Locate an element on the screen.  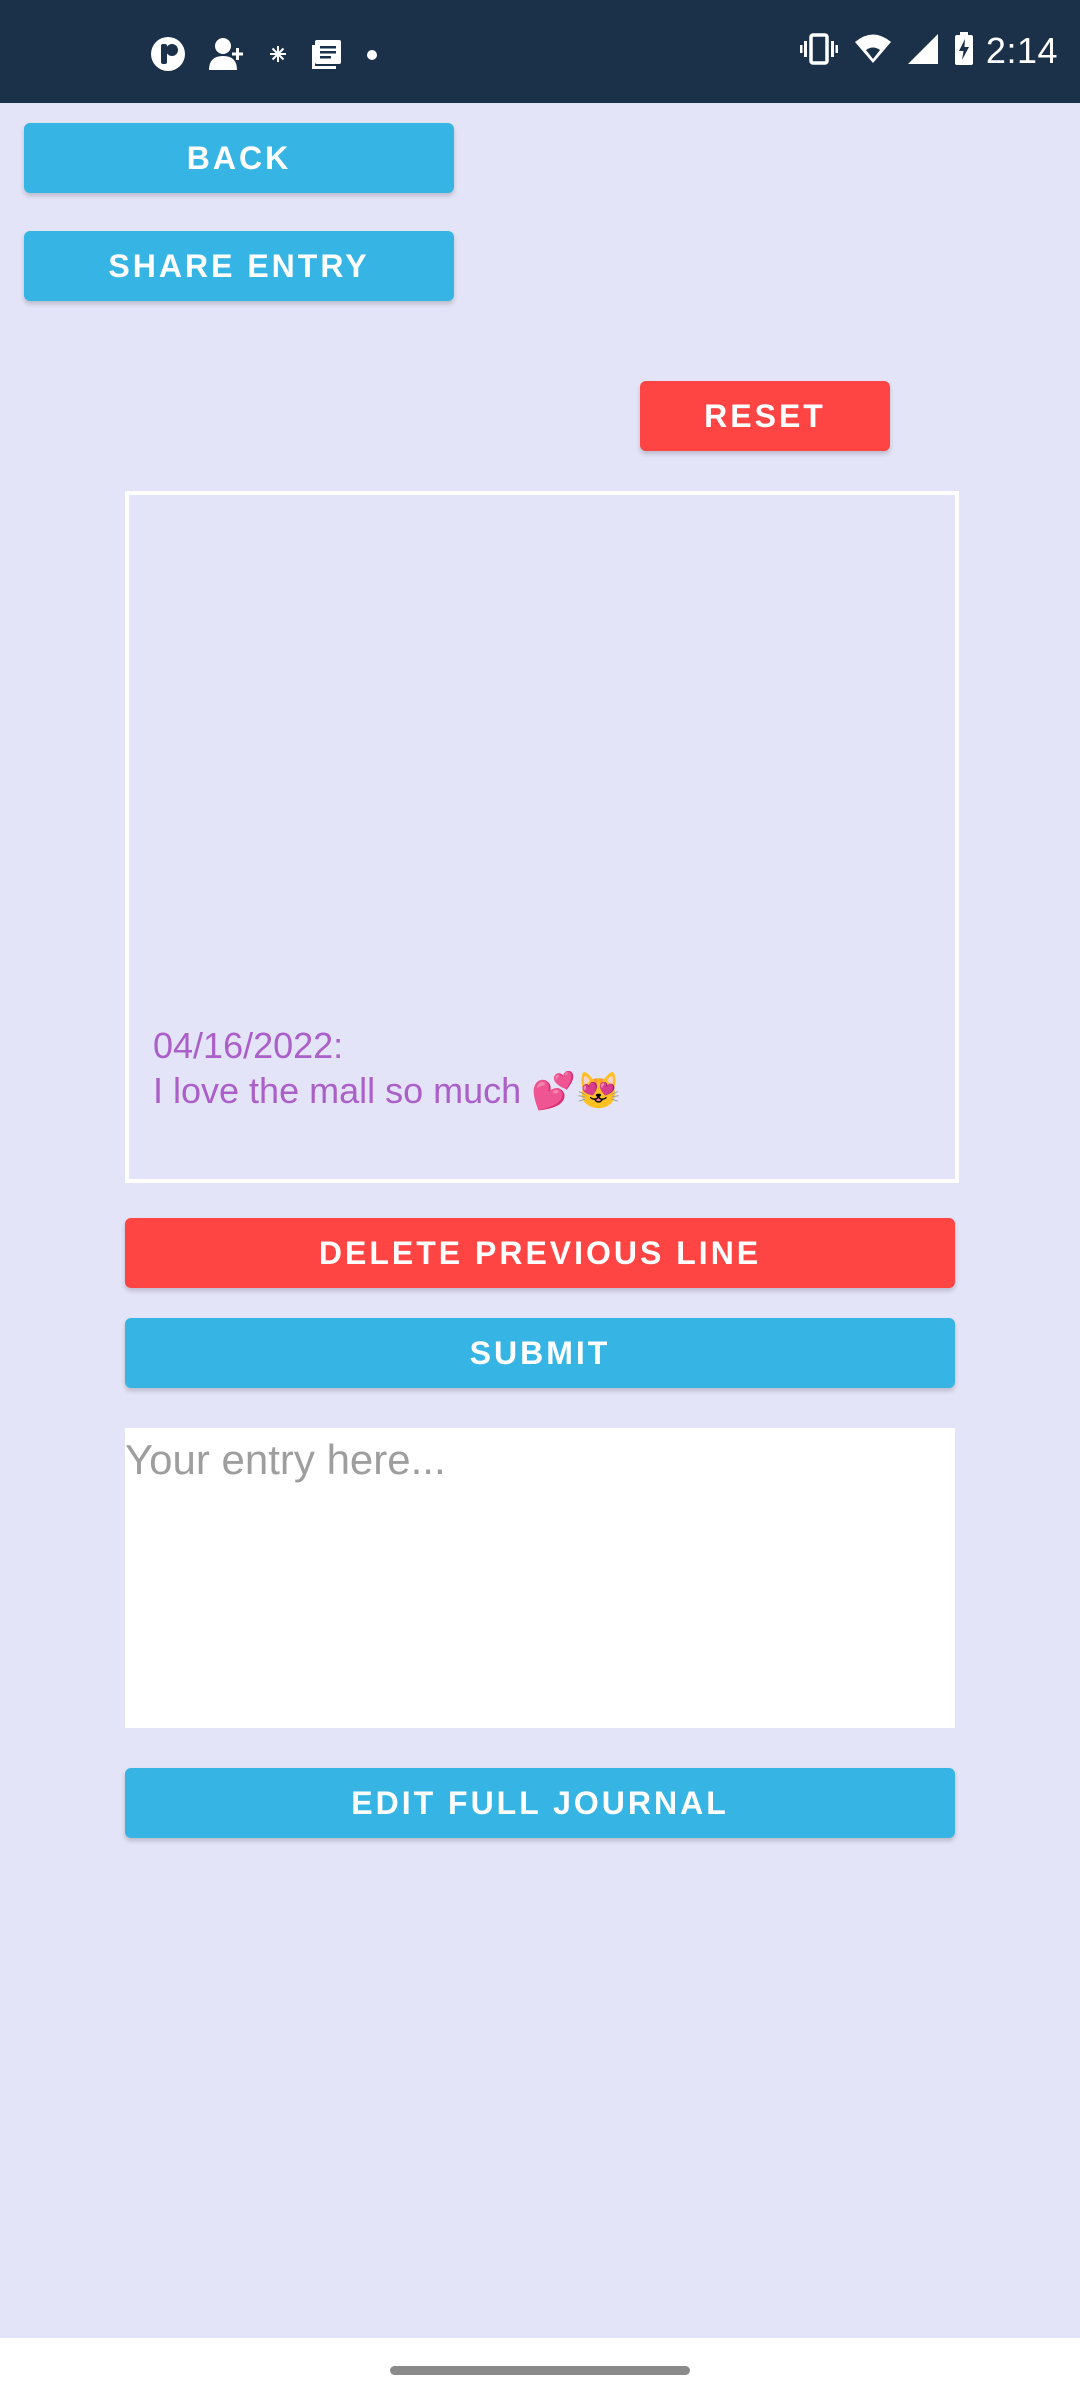
clock: 2:14 is located at coordinates (1021, 50).